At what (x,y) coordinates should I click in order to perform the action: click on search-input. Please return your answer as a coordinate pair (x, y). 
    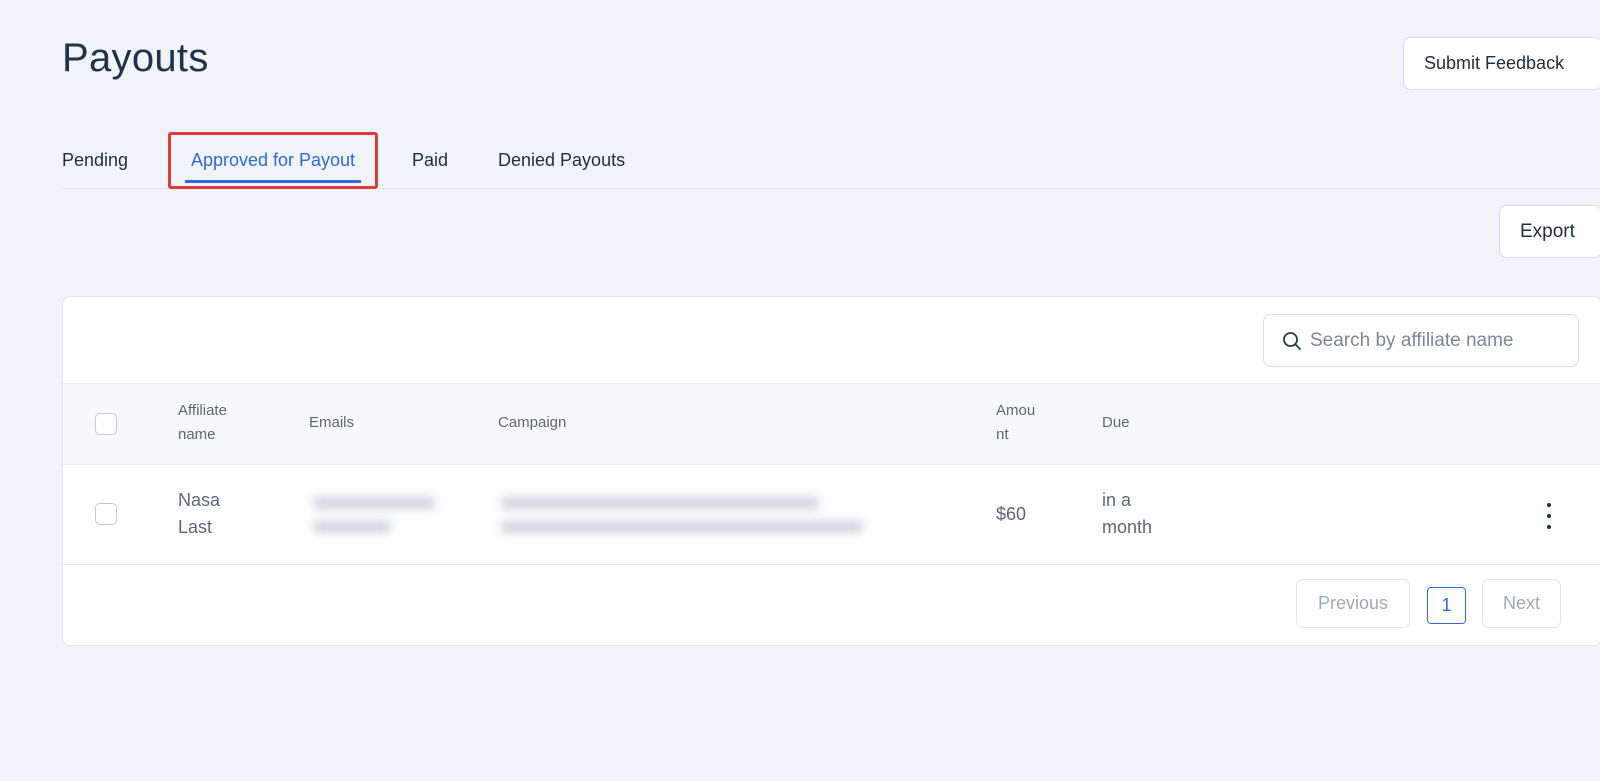
    Looking at the image, I should click on (1430, 340).